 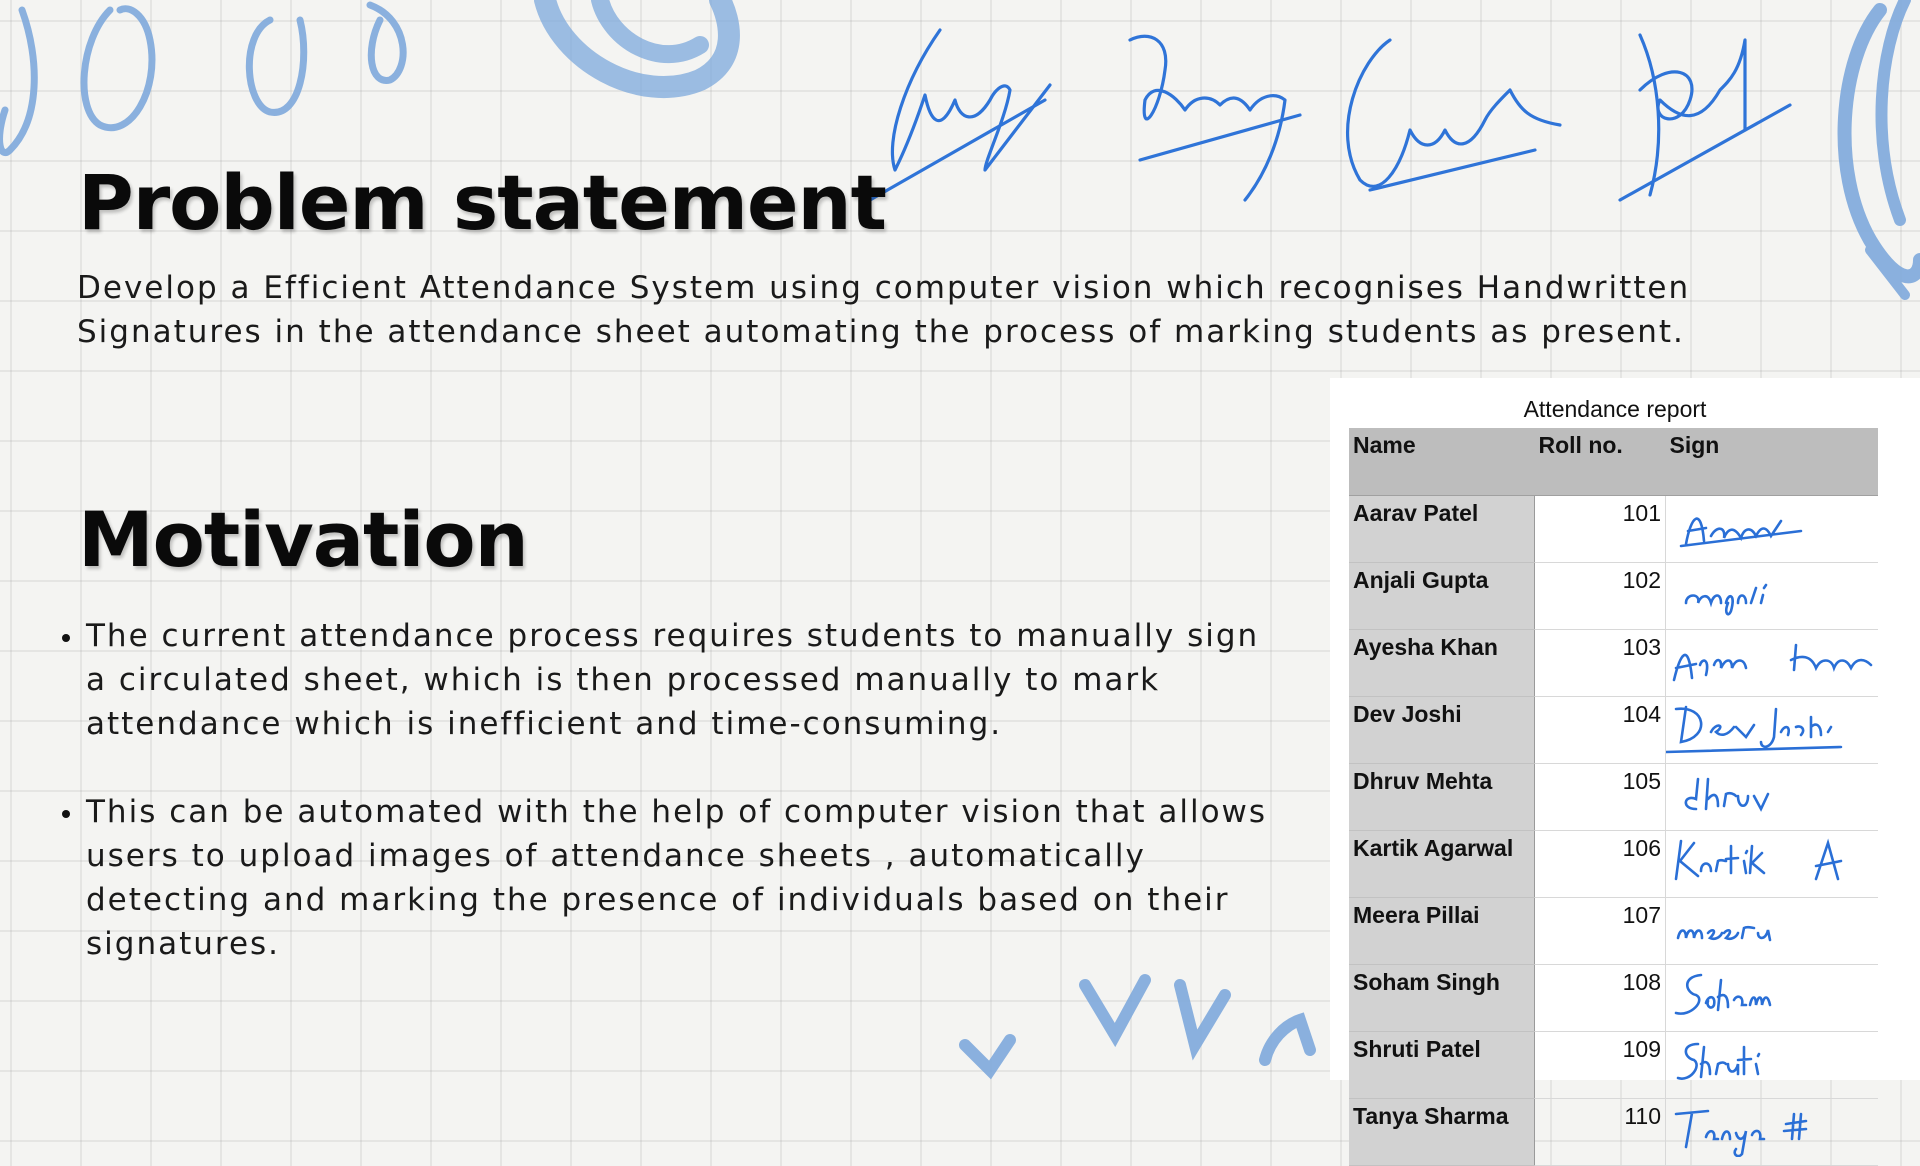 What do you see at coordinates (1442, 998) in the screenshot?
I see `student-name: Soham Singh` at bounding box center [1442, 998].